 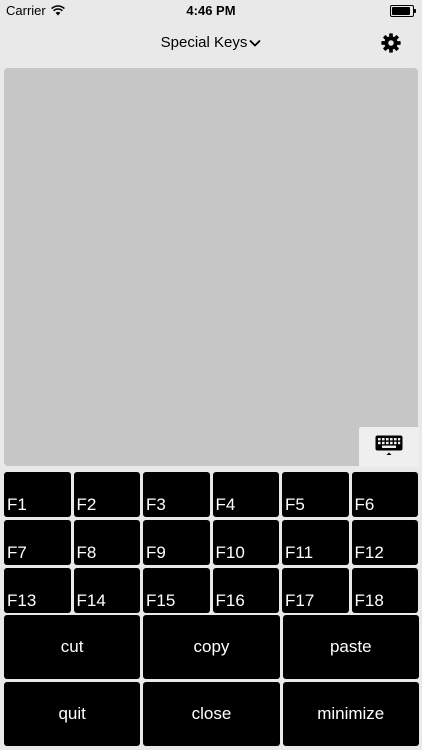 I want to click on key-f17: F17, so click(x=315, y=590).